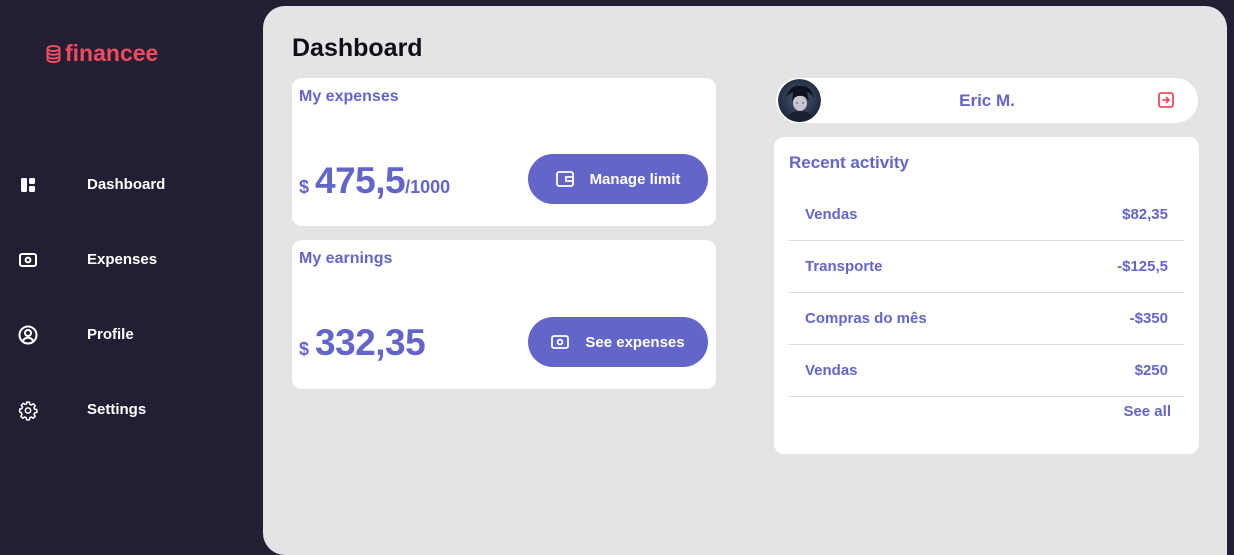  I want to click on manage-limit-label: Manage limit, so click(635, 179).